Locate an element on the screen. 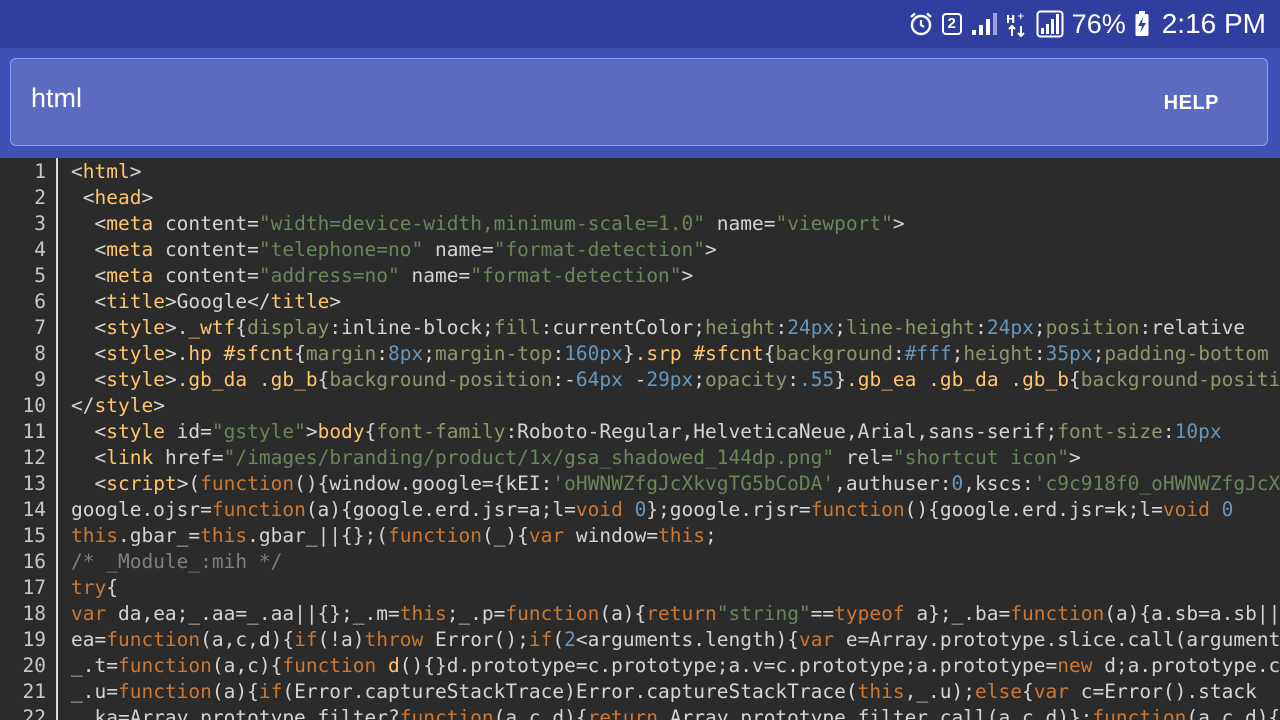 The width and height of the screenshot is (1280, 720). clock: 2:16 PM is located at coordinates (1213, 23).